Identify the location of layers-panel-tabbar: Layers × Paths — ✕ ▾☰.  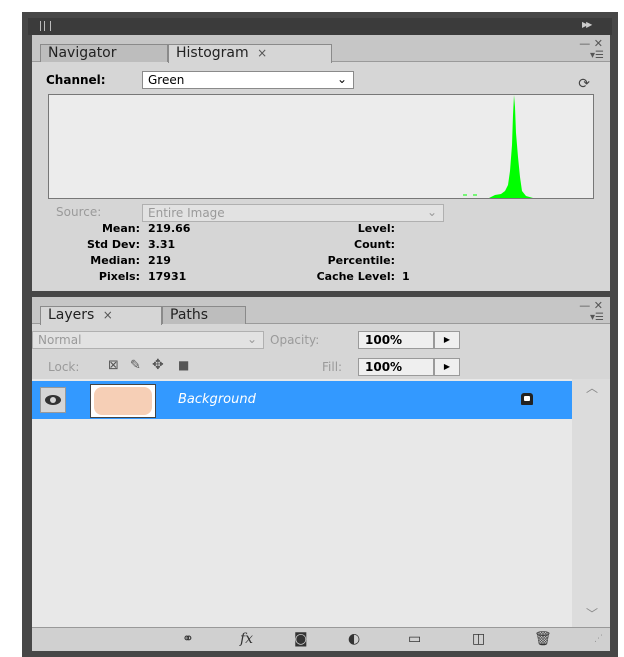
(321, 311).